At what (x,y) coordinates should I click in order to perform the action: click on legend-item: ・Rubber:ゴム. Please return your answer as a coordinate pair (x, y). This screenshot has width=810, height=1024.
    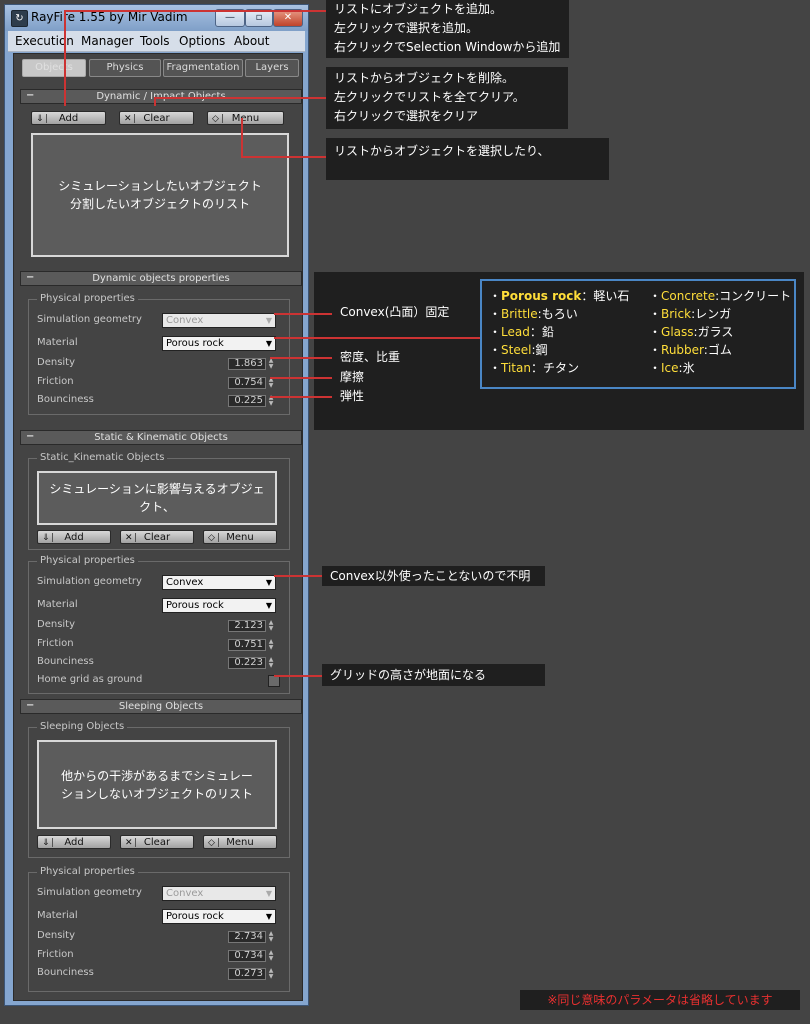
    Looking at the image, I should click on (690, 350).